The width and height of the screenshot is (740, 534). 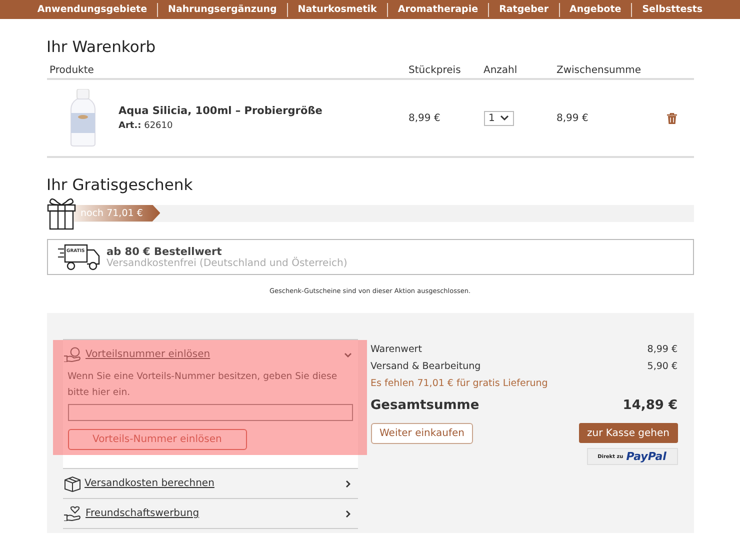 I want to click on summary-value: 5,90 €, so click(x=662, y=366).